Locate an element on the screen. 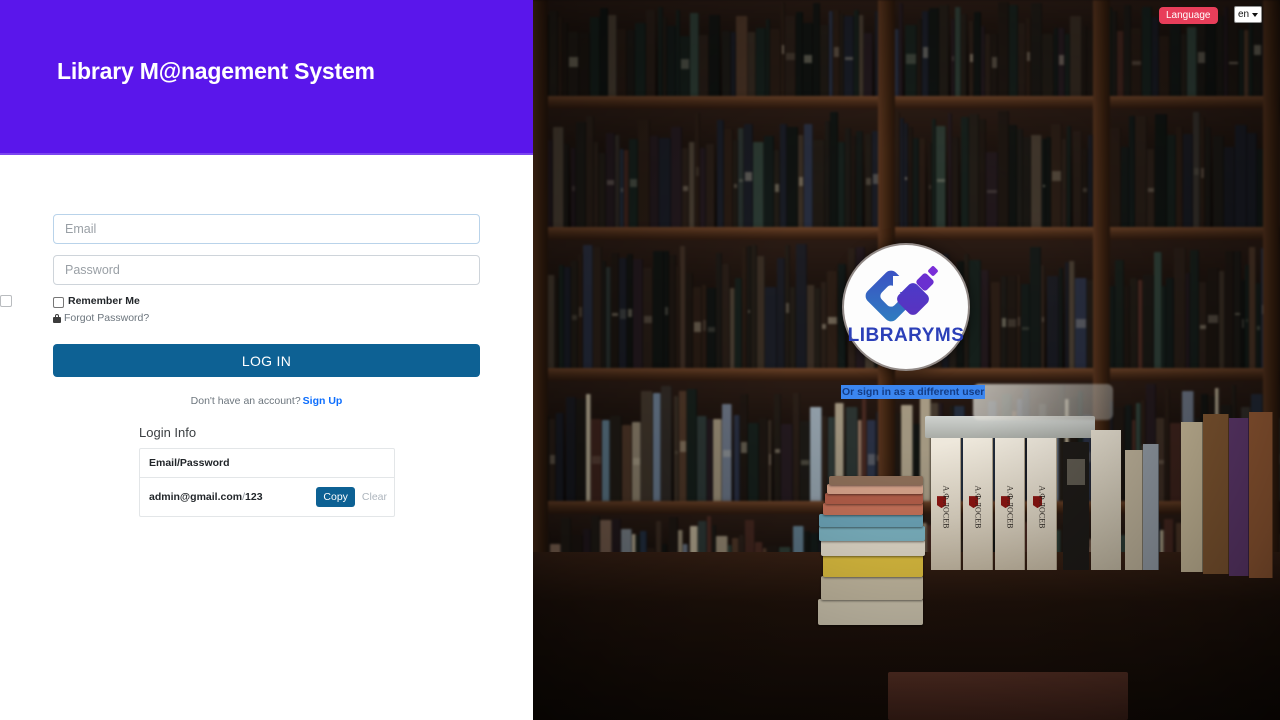  signup-link: Sign Up is located at coordinates (323, 401).